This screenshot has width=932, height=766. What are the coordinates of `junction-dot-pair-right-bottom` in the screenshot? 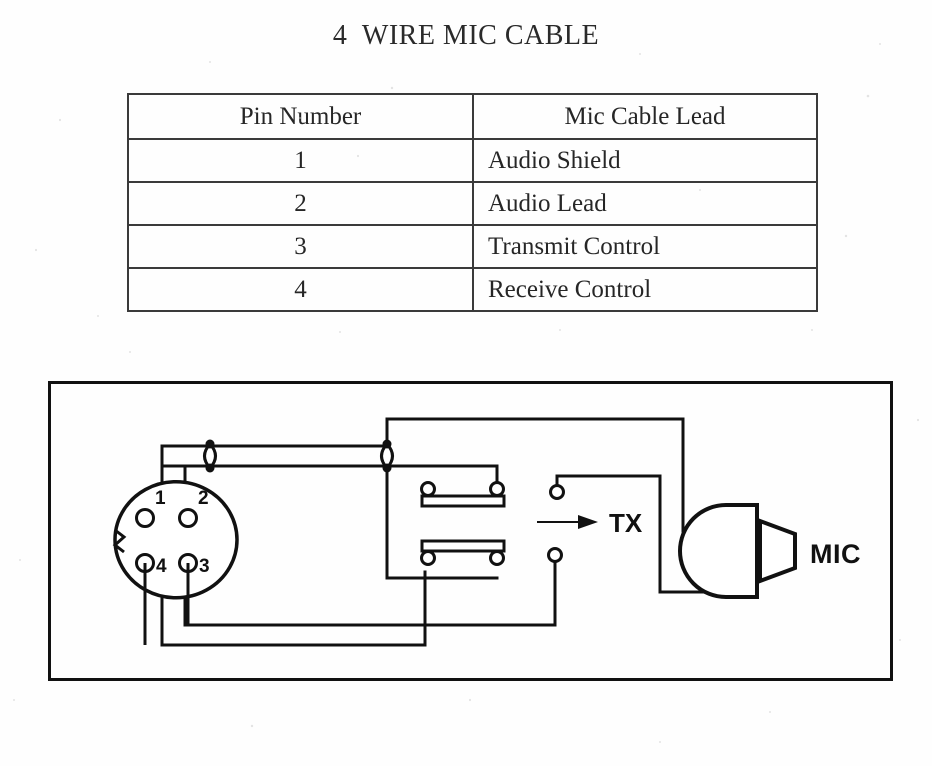 It's located at (387, 468).